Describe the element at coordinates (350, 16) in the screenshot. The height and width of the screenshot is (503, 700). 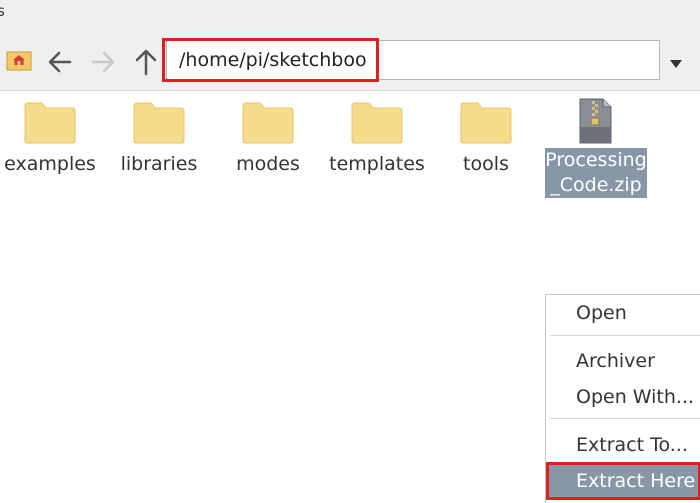
I see `window-titlebar: s` at that location.